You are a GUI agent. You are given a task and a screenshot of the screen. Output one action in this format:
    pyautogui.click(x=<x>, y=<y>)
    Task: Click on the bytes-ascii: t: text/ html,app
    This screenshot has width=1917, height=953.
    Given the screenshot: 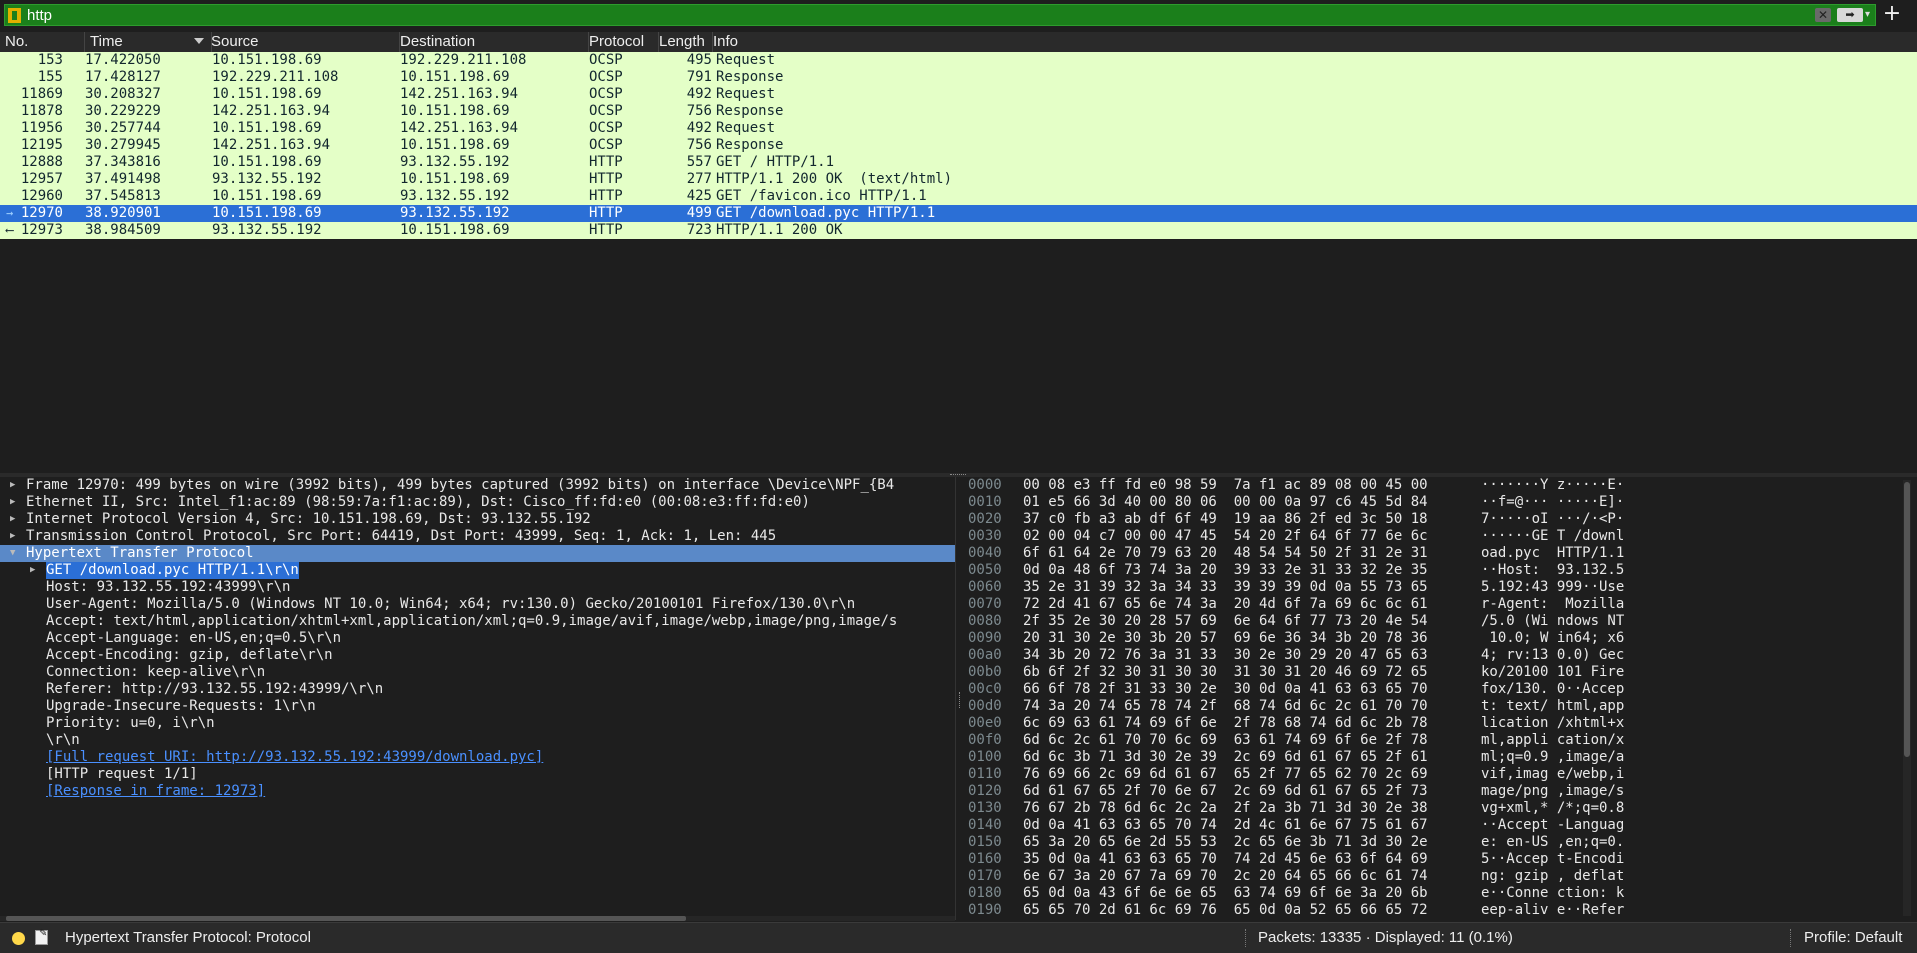 What is the action you would take?
    pyautogui.click(x=1552, y=706)
    